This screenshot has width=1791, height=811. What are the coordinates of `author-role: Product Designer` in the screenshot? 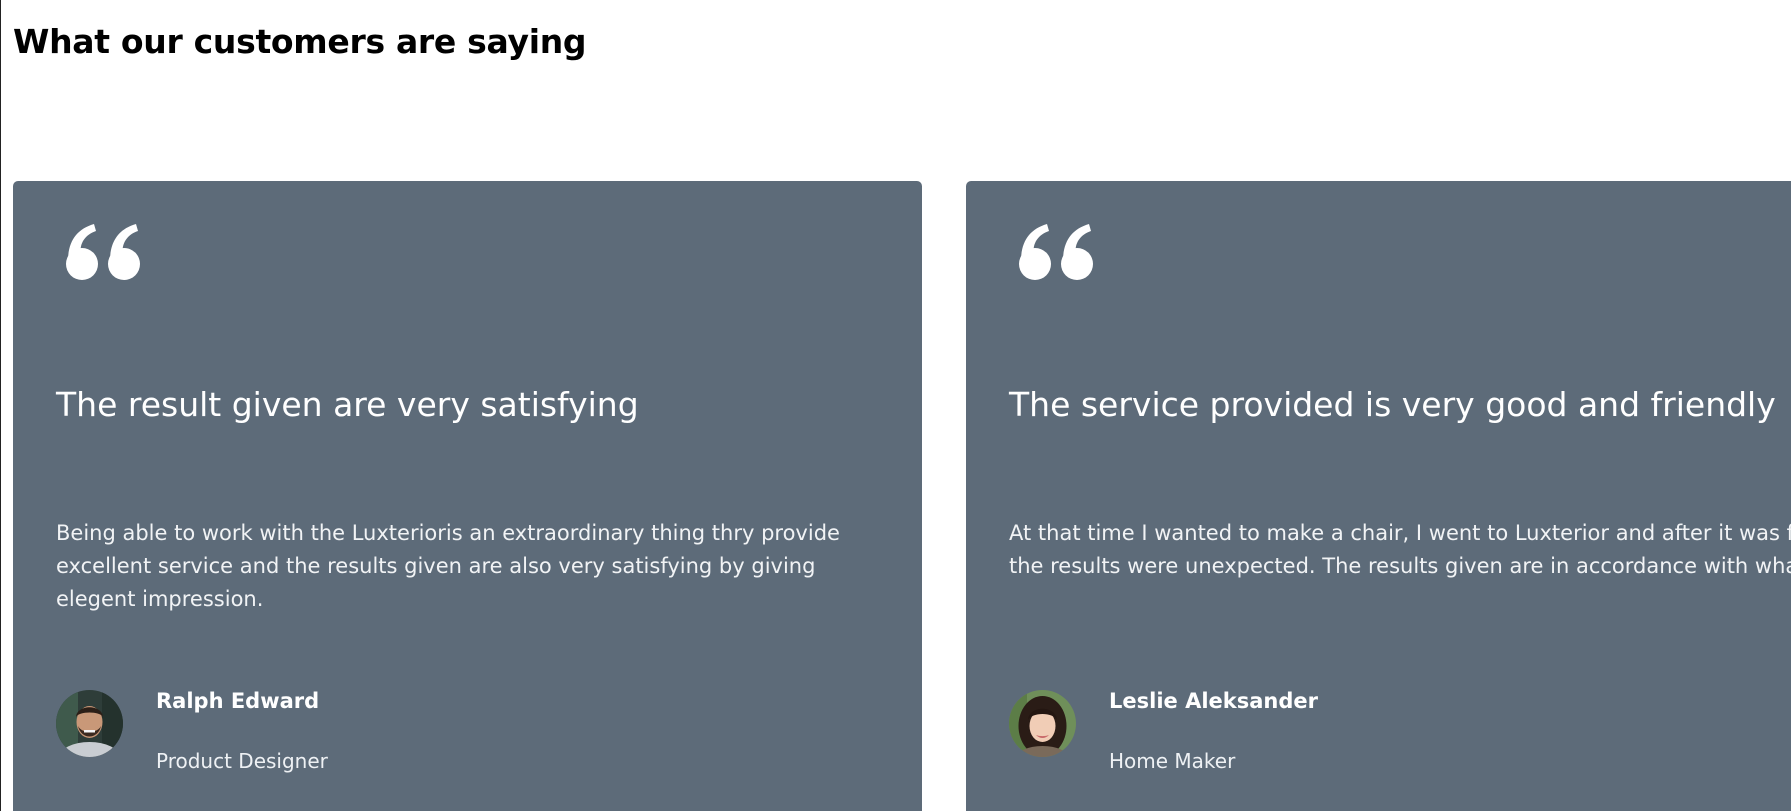 It's located at (242, 761).